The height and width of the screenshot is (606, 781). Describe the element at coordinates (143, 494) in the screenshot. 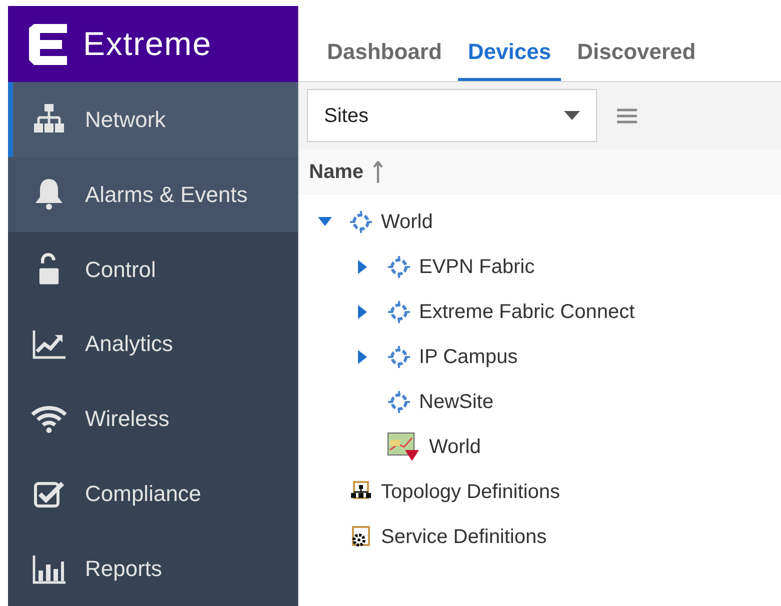

I see `nav-label: Compliance` at that location.